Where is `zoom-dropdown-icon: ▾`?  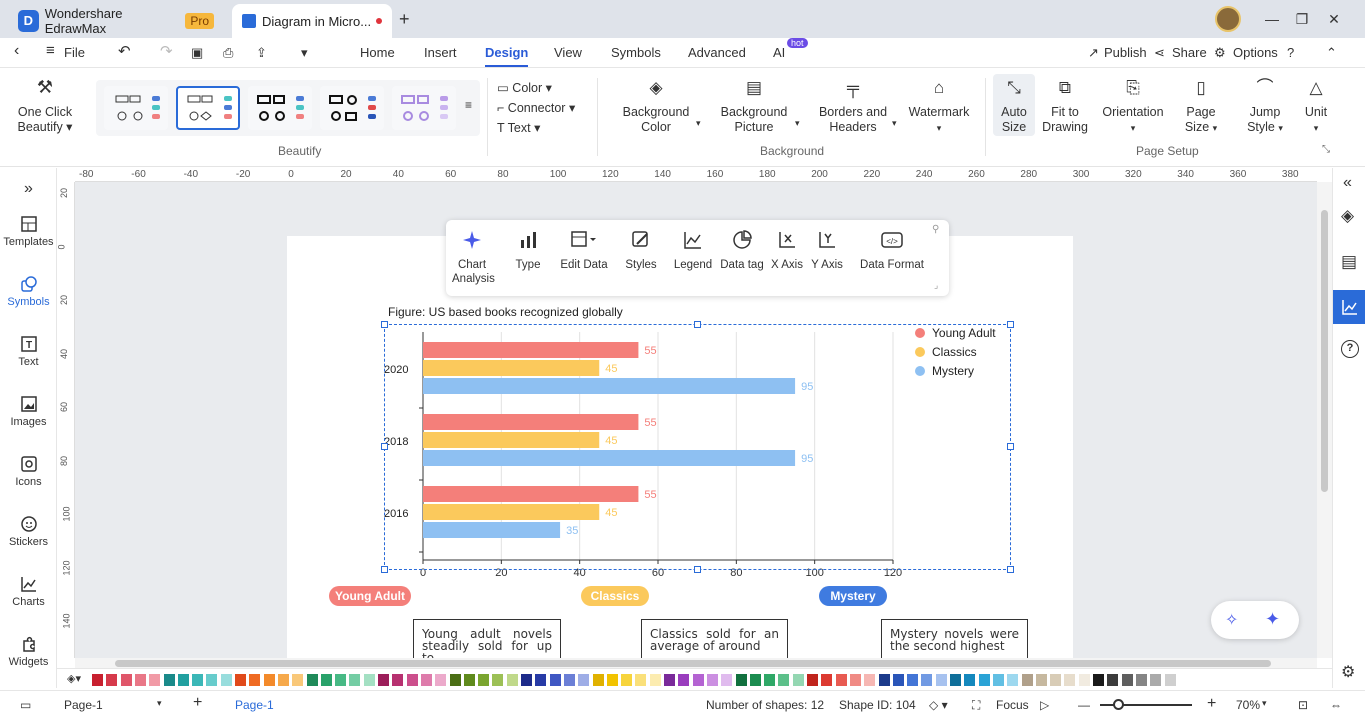 zoom-dropdown-icon: ▾ is located at coordinates (1264, 703).